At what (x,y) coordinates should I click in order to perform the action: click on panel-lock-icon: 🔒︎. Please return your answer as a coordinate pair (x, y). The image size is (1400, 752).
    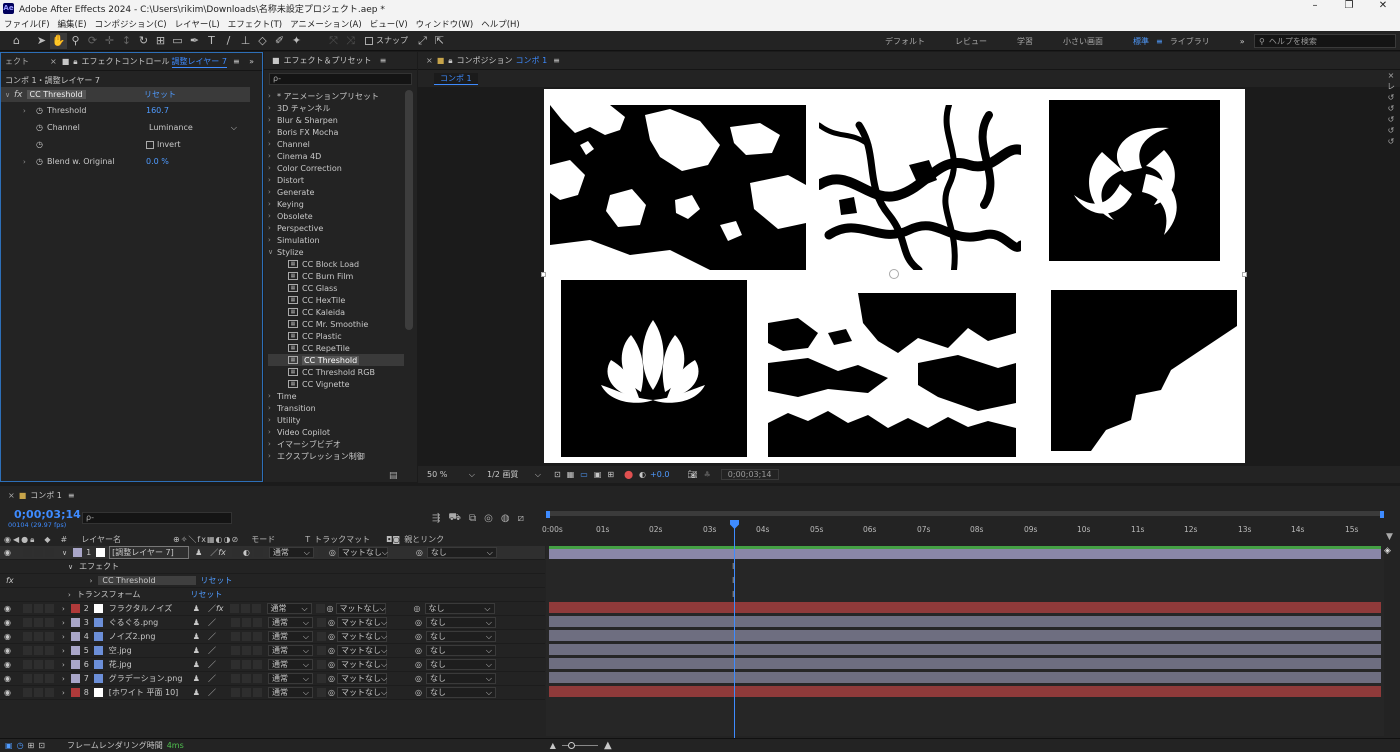
    Looking at the image, I should click on (450, 61).